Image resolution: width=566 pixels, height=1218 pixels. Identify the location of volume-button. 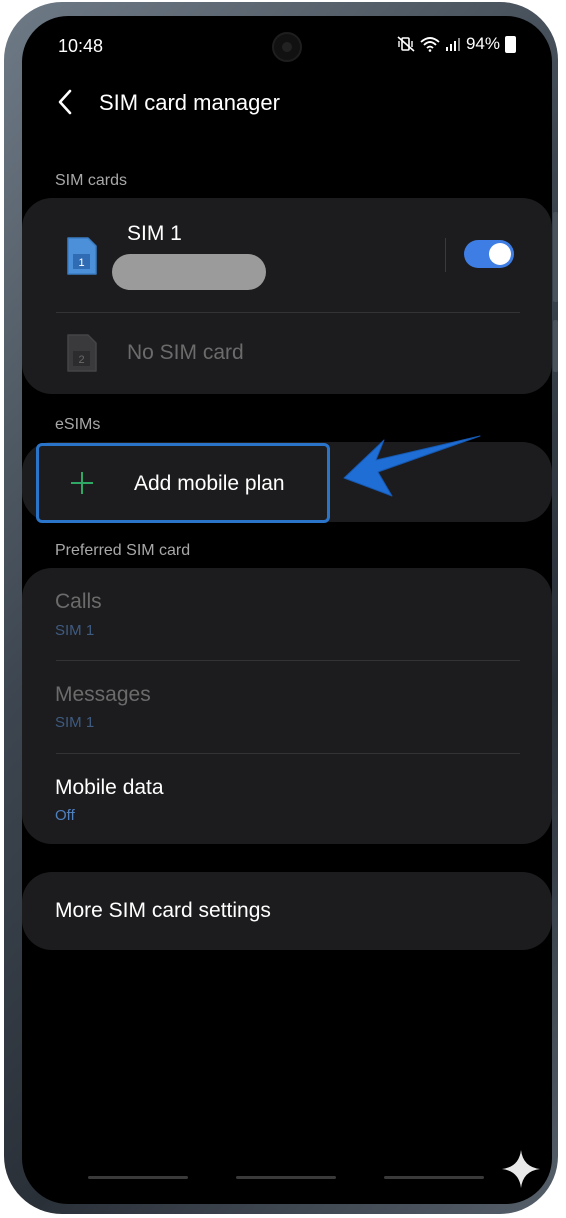
(555, 257).